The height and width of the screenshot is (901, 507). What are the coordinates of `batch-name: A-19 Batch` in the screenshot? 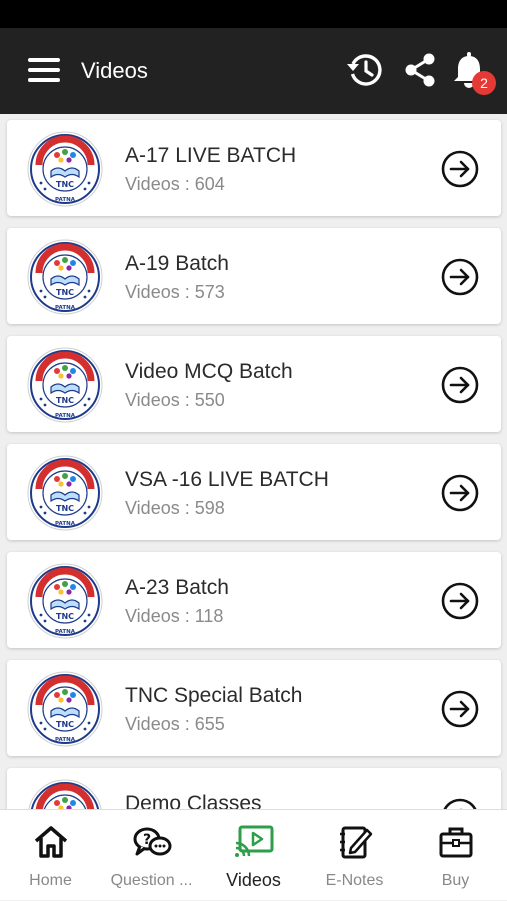 It's located at (177, 263).